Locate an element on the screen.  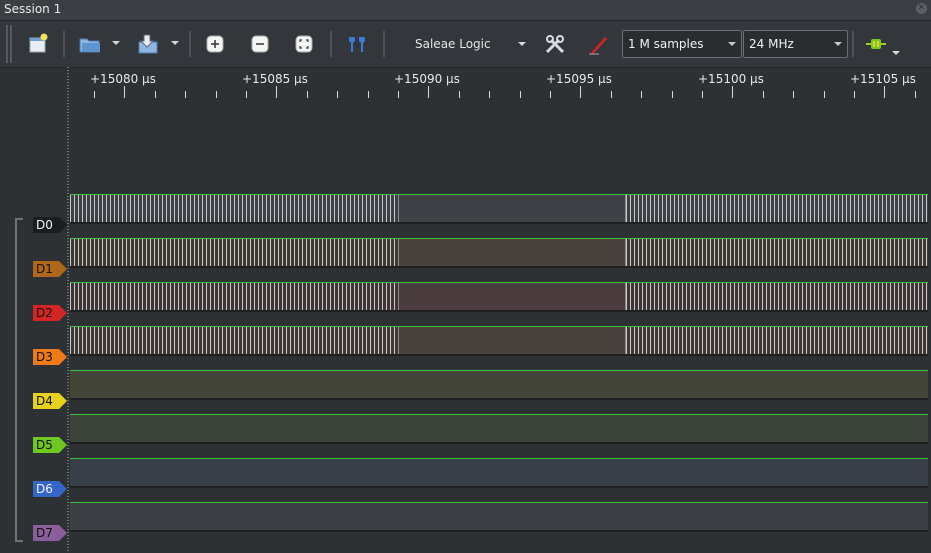
toolbar: Saleae Logic 1 M samples 24 MHz is located at coordinates (465, 44).